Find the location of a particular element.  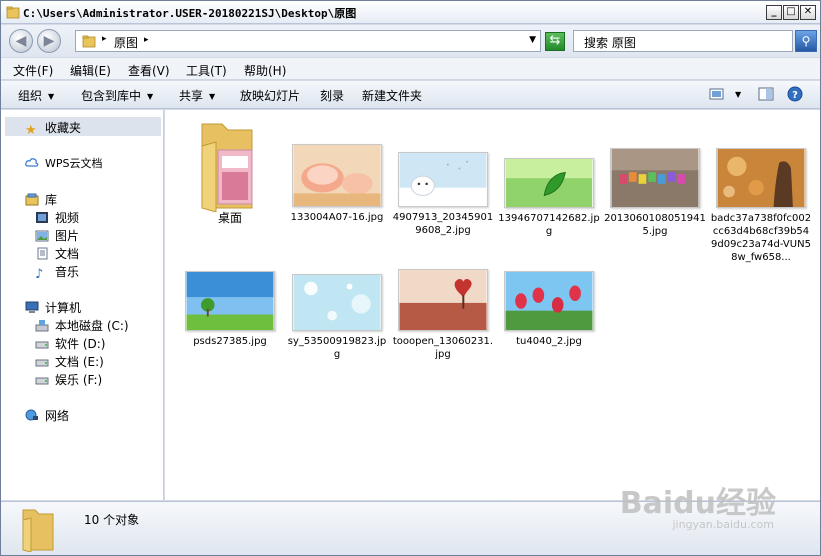

sidebar-item-music: ♪ 音乐 is located at coordinates (57, 272).